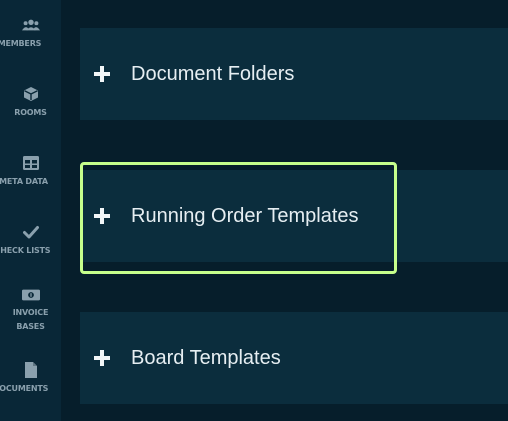 Image resolution: width=508 pixels, height=421 pixels. What do you see at coordinates (206, 357) in the screenshot?
I see `panel-title: Board Templates` at bounding box center [206, 357].